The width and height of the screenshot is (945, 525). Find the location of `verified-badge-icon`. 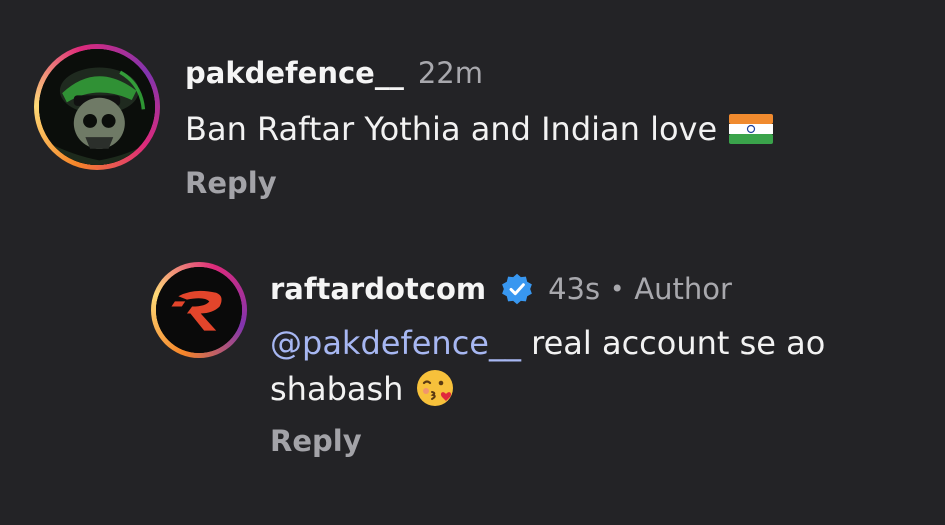

verified-badge-icon is located at coordinates (517, 289).